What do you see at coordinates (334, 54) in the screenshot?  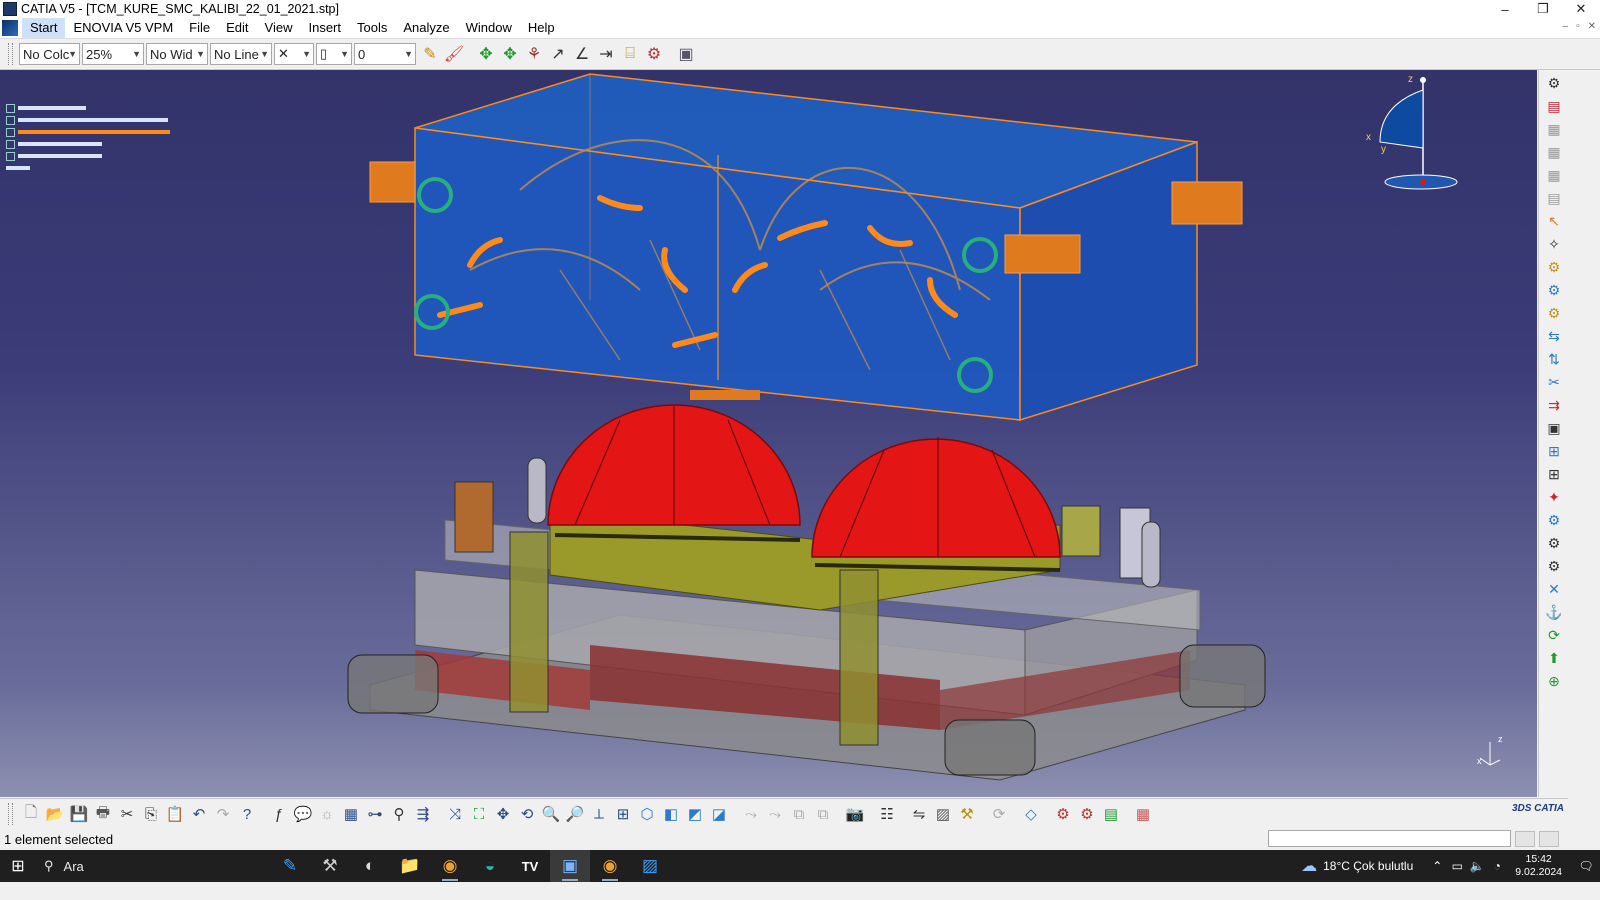 I see `rendering-style-combo: ▯ ▼` at bounding box center [334, 54].